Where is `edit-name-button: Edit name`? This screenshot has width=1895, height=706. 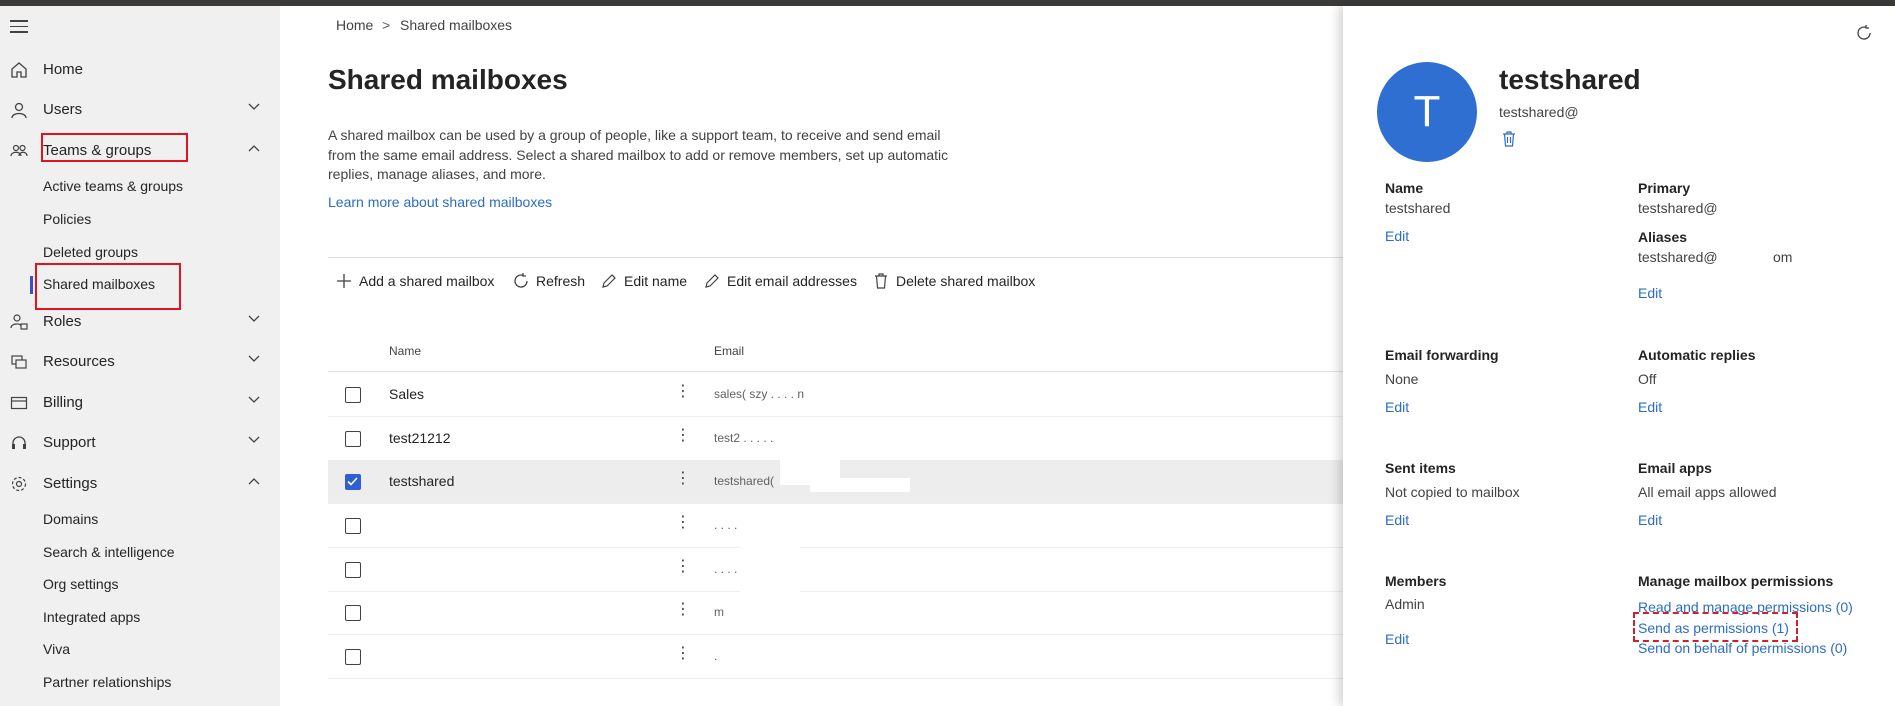 edit-name-button: Edit name is located at coordinates (643, 281).